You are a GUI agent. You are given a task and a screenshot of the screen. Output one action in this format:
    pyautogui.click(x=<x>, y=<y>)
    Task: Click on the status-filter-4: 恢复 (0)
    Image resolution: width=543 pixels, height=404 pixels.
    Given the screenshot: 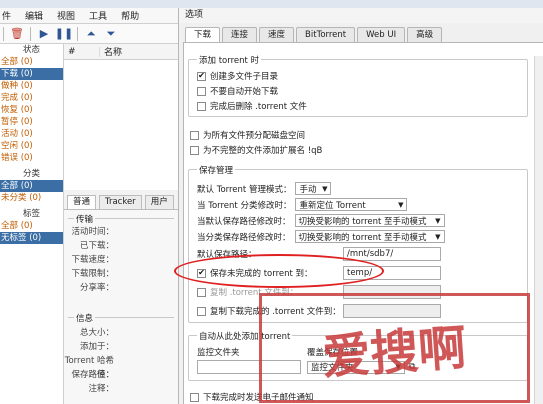 What is the action you would take?
    pyautogui.click(x=31, y=110)
    